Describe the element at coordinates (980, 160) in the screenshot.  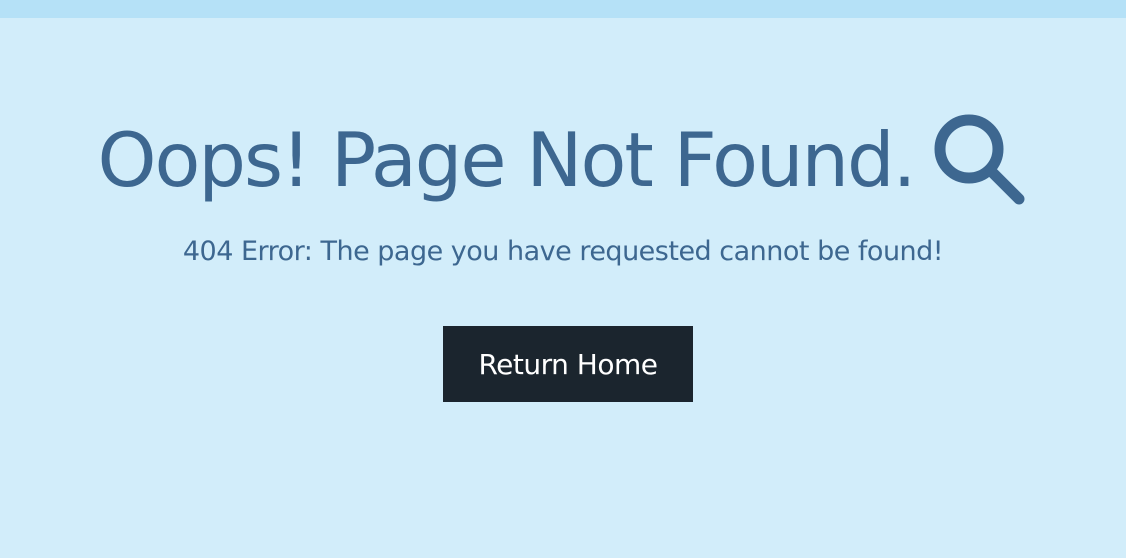
I see `search-icon` at that location.